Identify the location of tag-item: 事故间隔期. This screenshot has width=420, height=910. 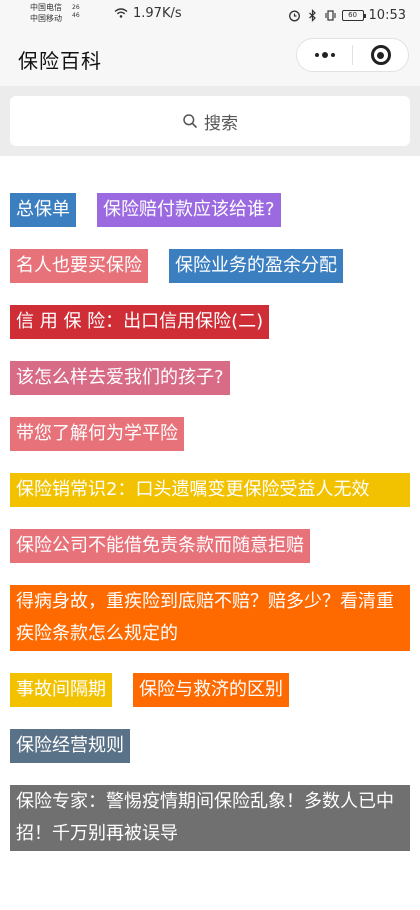
(61, 690).